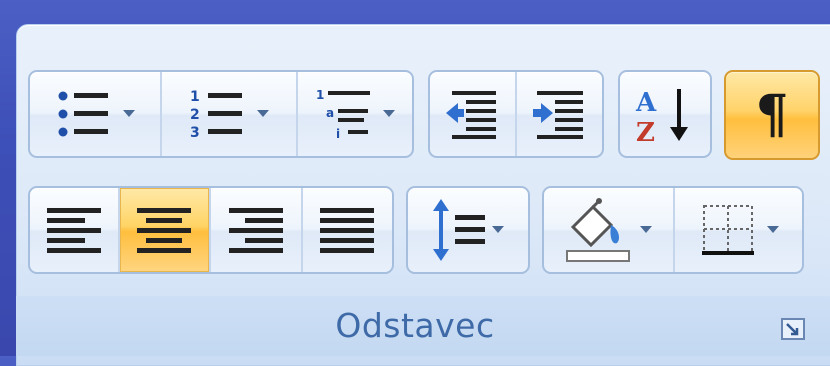 This screenshot has width=830, height=366. I want to click on sort-button: A Z, so click(665, 114).